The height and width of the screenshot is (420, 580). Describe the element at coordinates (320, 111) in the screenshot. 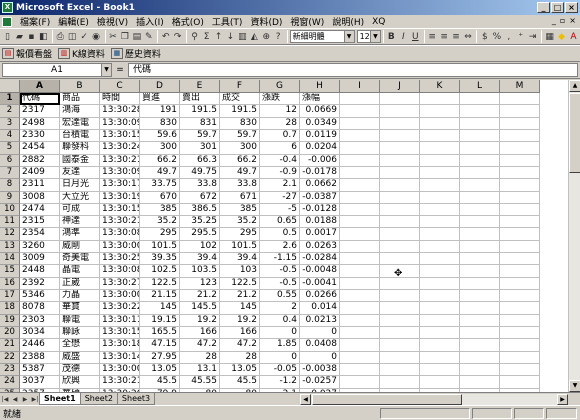

I see `grid-cell: 0.0669` at that location.